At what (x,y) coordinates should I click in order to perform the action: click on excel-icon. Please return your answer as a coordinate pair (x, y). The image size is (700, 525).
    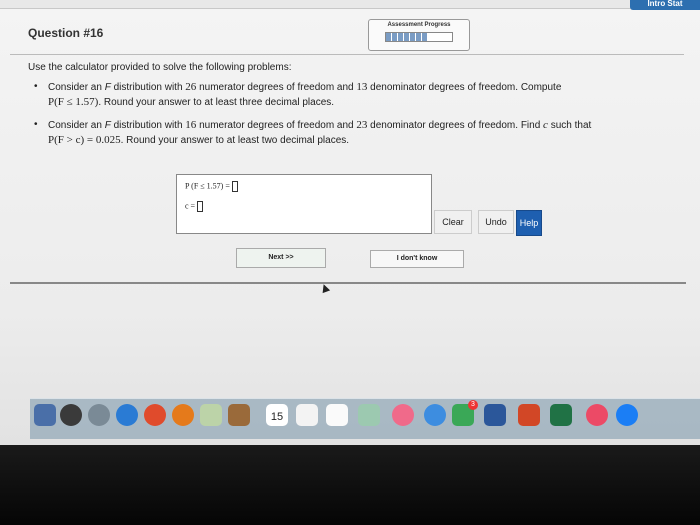
    Looking at the image, I should click on (561, 415).